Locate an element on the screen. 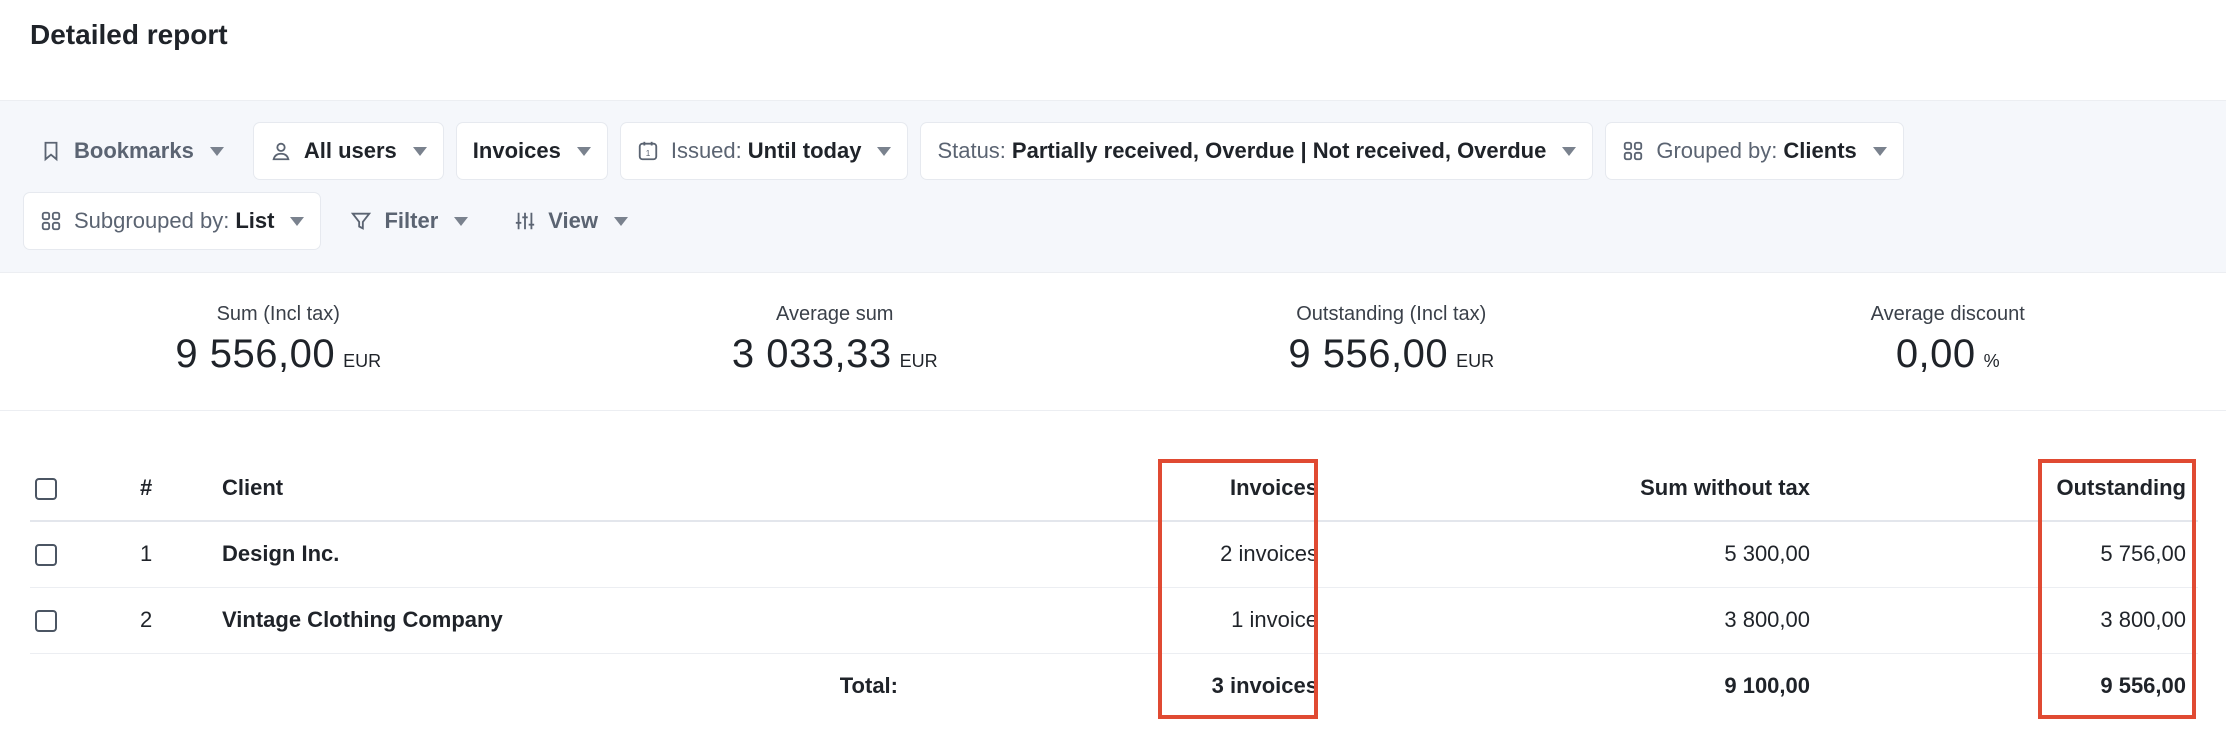 The width and height of the screenshot is (2226, 750). issued-value: Until today is located at coordinates (804, 150).